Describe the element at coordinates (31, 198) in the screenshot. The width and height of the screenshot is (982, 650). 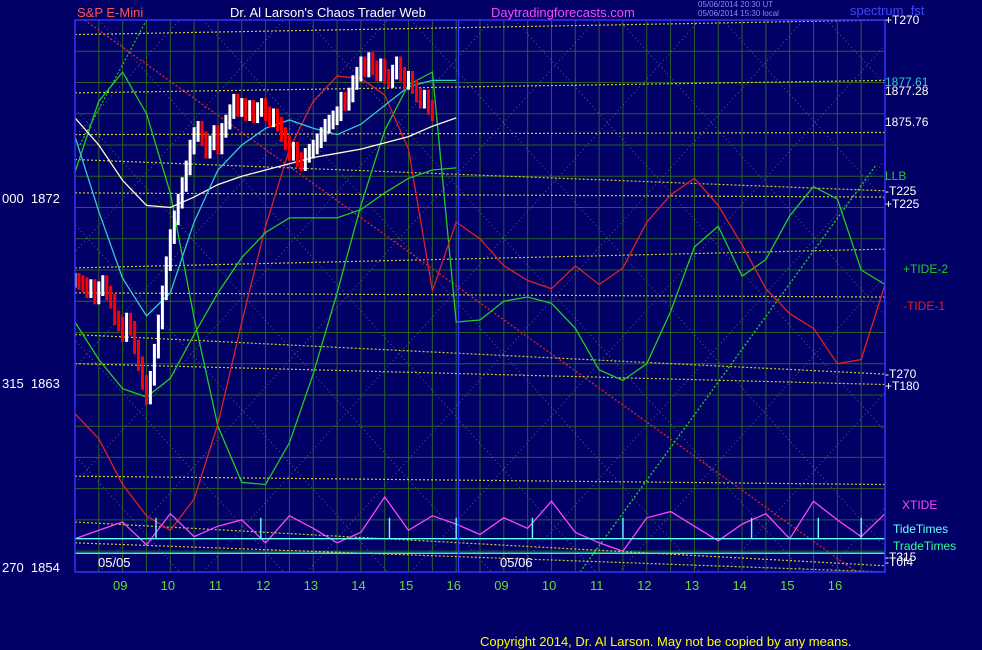
I see `y-tick-1872: 000 1872` at that location.